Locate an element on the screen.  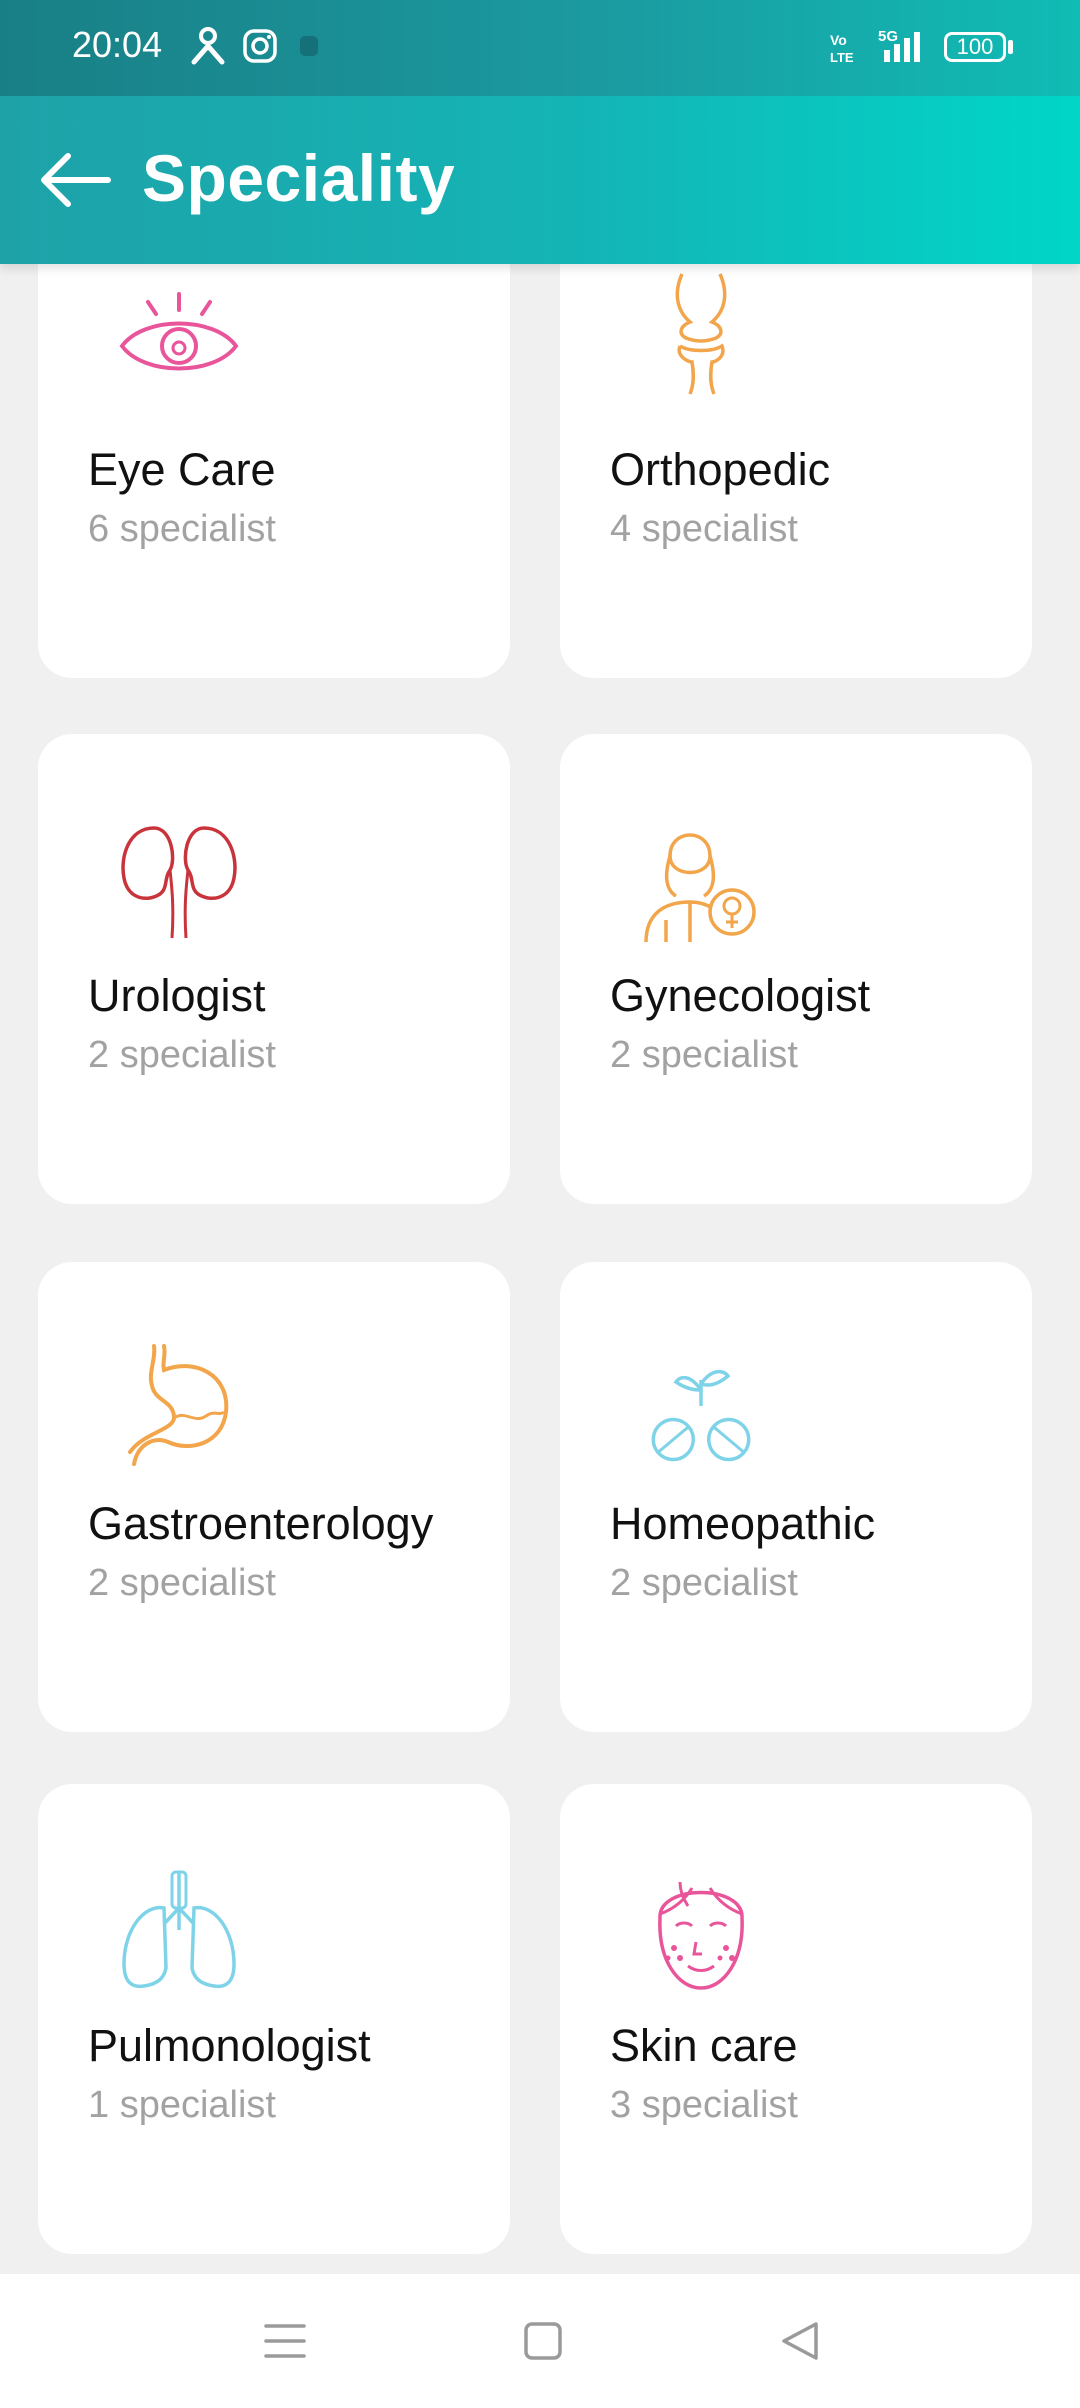
speciality-name: Urologist is located at coordinates (177, 995).